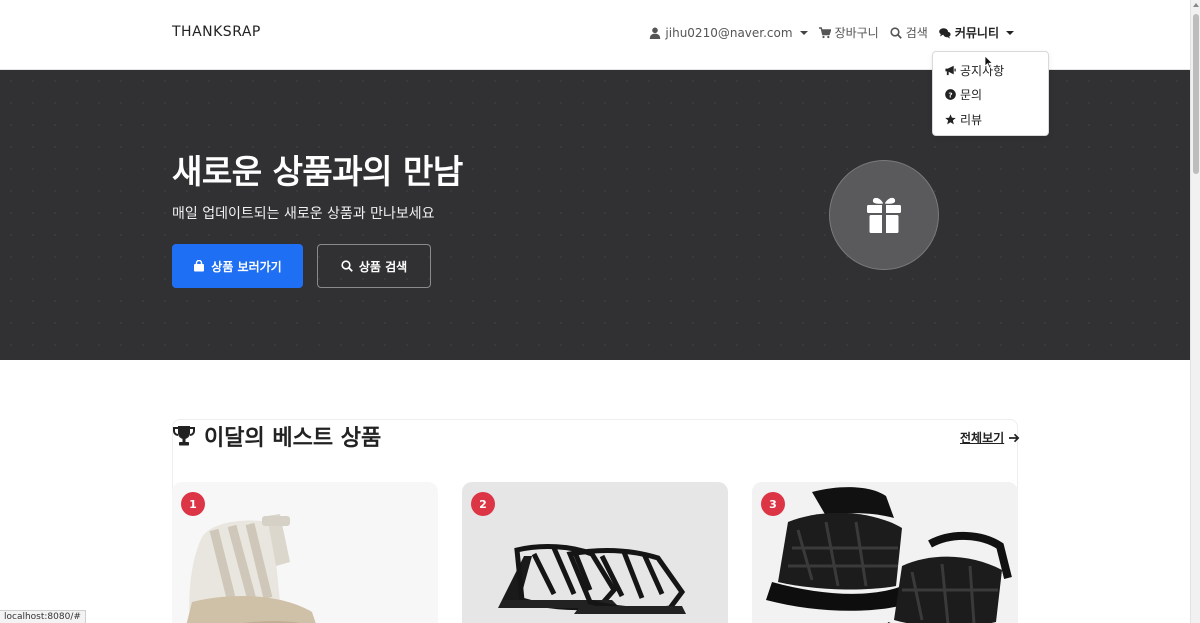 This screenshot has height=623, width=1200. Describe the element at coordinates (990, 119) in the screenshot. I see `dropdown-item-review: 리뷰` at that location.